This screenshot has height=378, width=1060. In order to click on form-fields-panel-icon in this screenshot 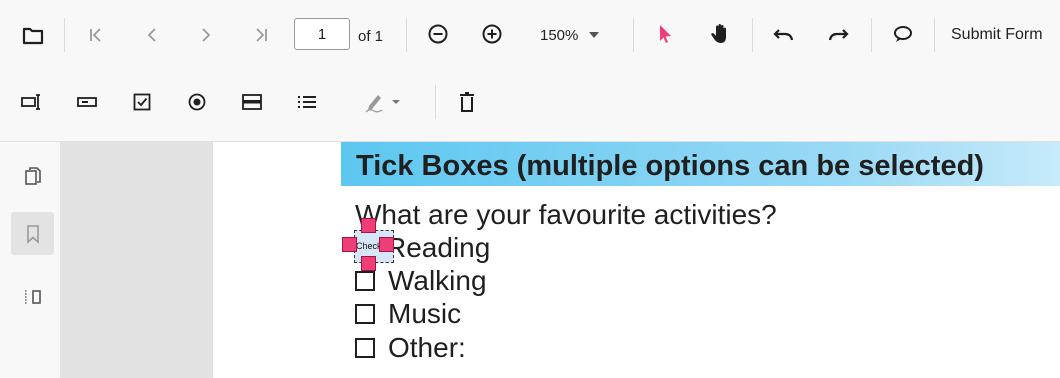, I will do `click(32, 296)`.